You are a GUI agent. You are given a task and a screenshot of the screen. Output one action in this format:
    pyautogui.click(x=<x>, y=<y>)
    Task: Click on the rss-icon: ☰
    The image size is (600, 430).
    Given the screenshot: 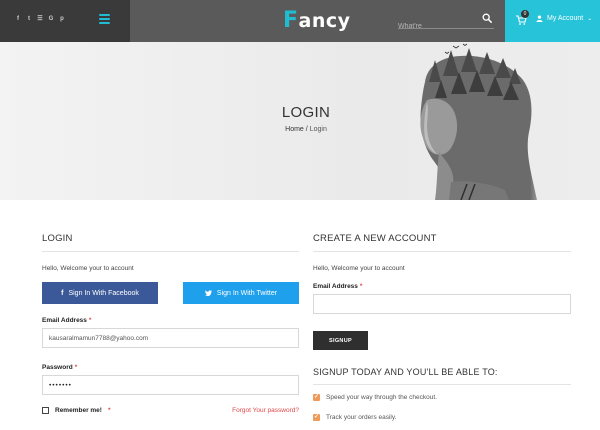 What is the action you would take?
    pyautogui.click(x=40, y=19)
    